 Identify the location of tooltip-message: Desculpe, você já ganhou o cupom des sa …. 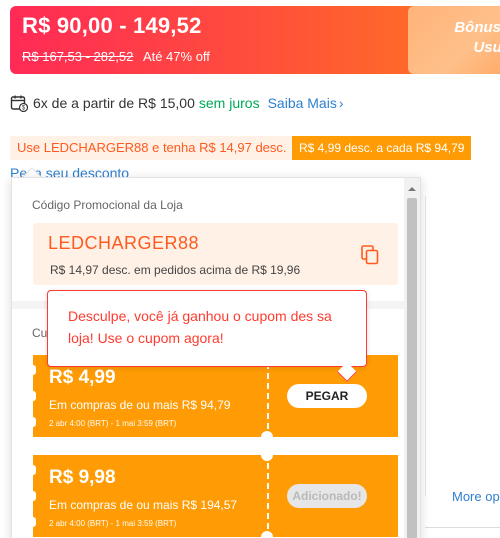
(200, 327).